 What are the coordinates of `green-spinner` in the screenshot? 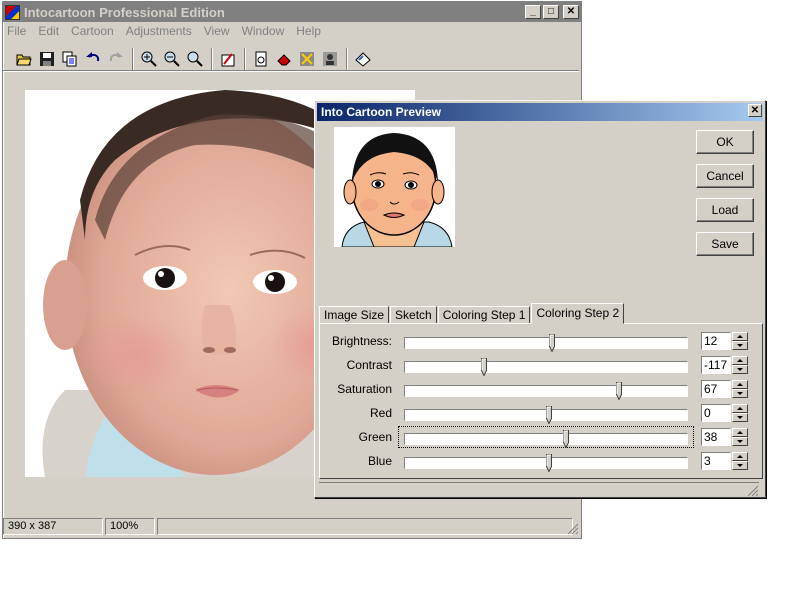 It's located at (740, 437).